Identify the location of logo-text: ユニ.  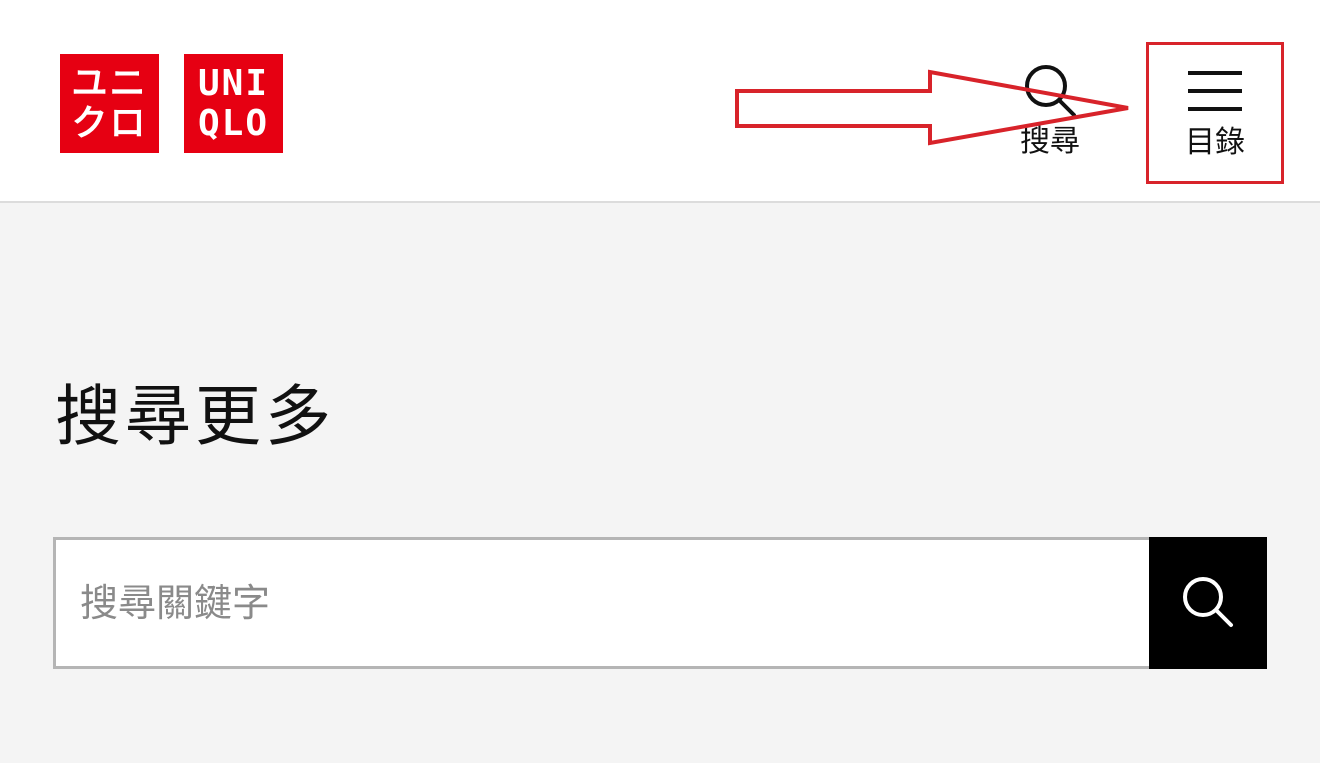
(109, 83).